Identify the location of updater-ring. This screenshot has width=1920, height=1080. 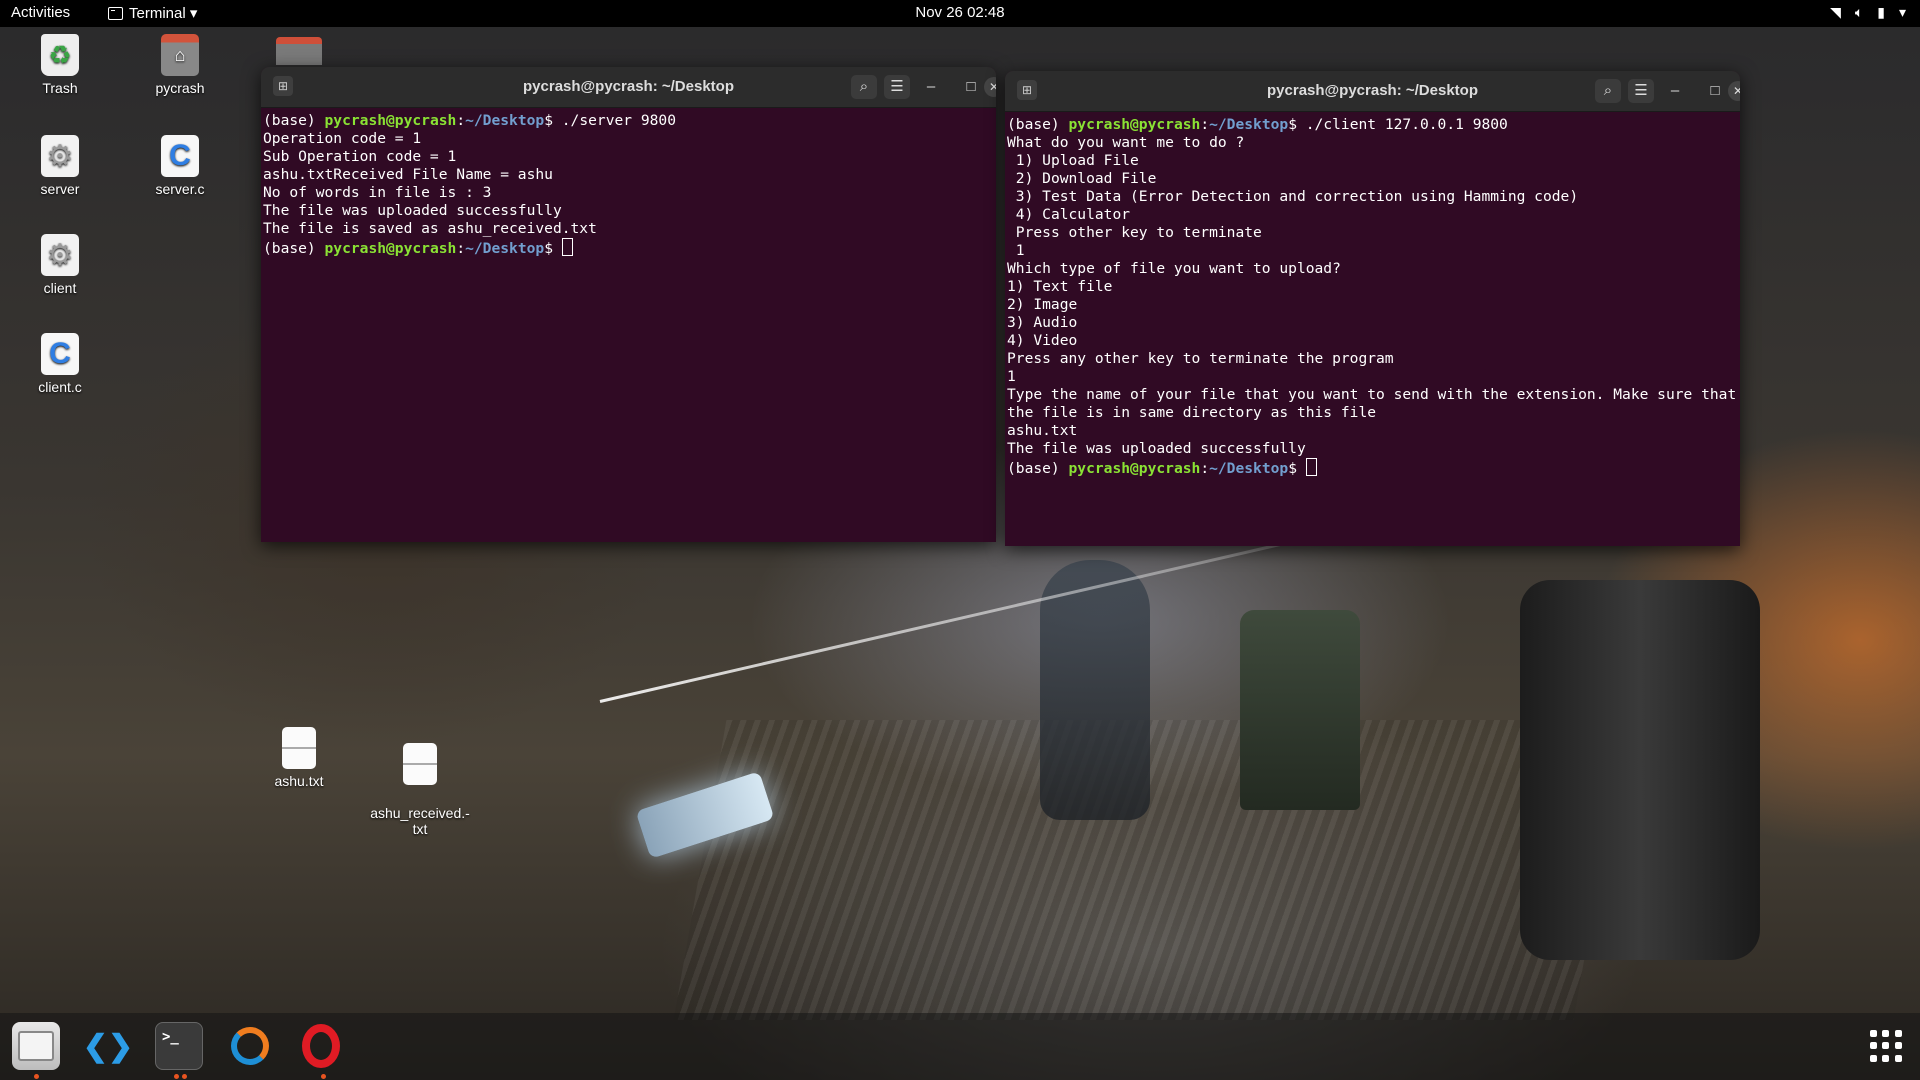
(250, 1046).